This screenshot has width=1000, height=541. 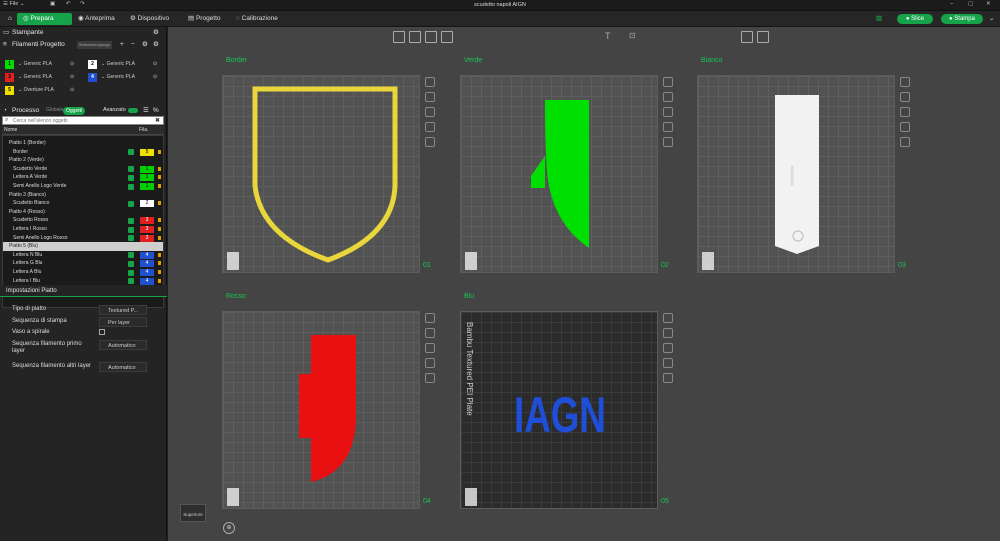 What do you see at coordinates (236, 296) in the screenshot?
I see `plate-label: Rosso` at bounding box center [236, 296].